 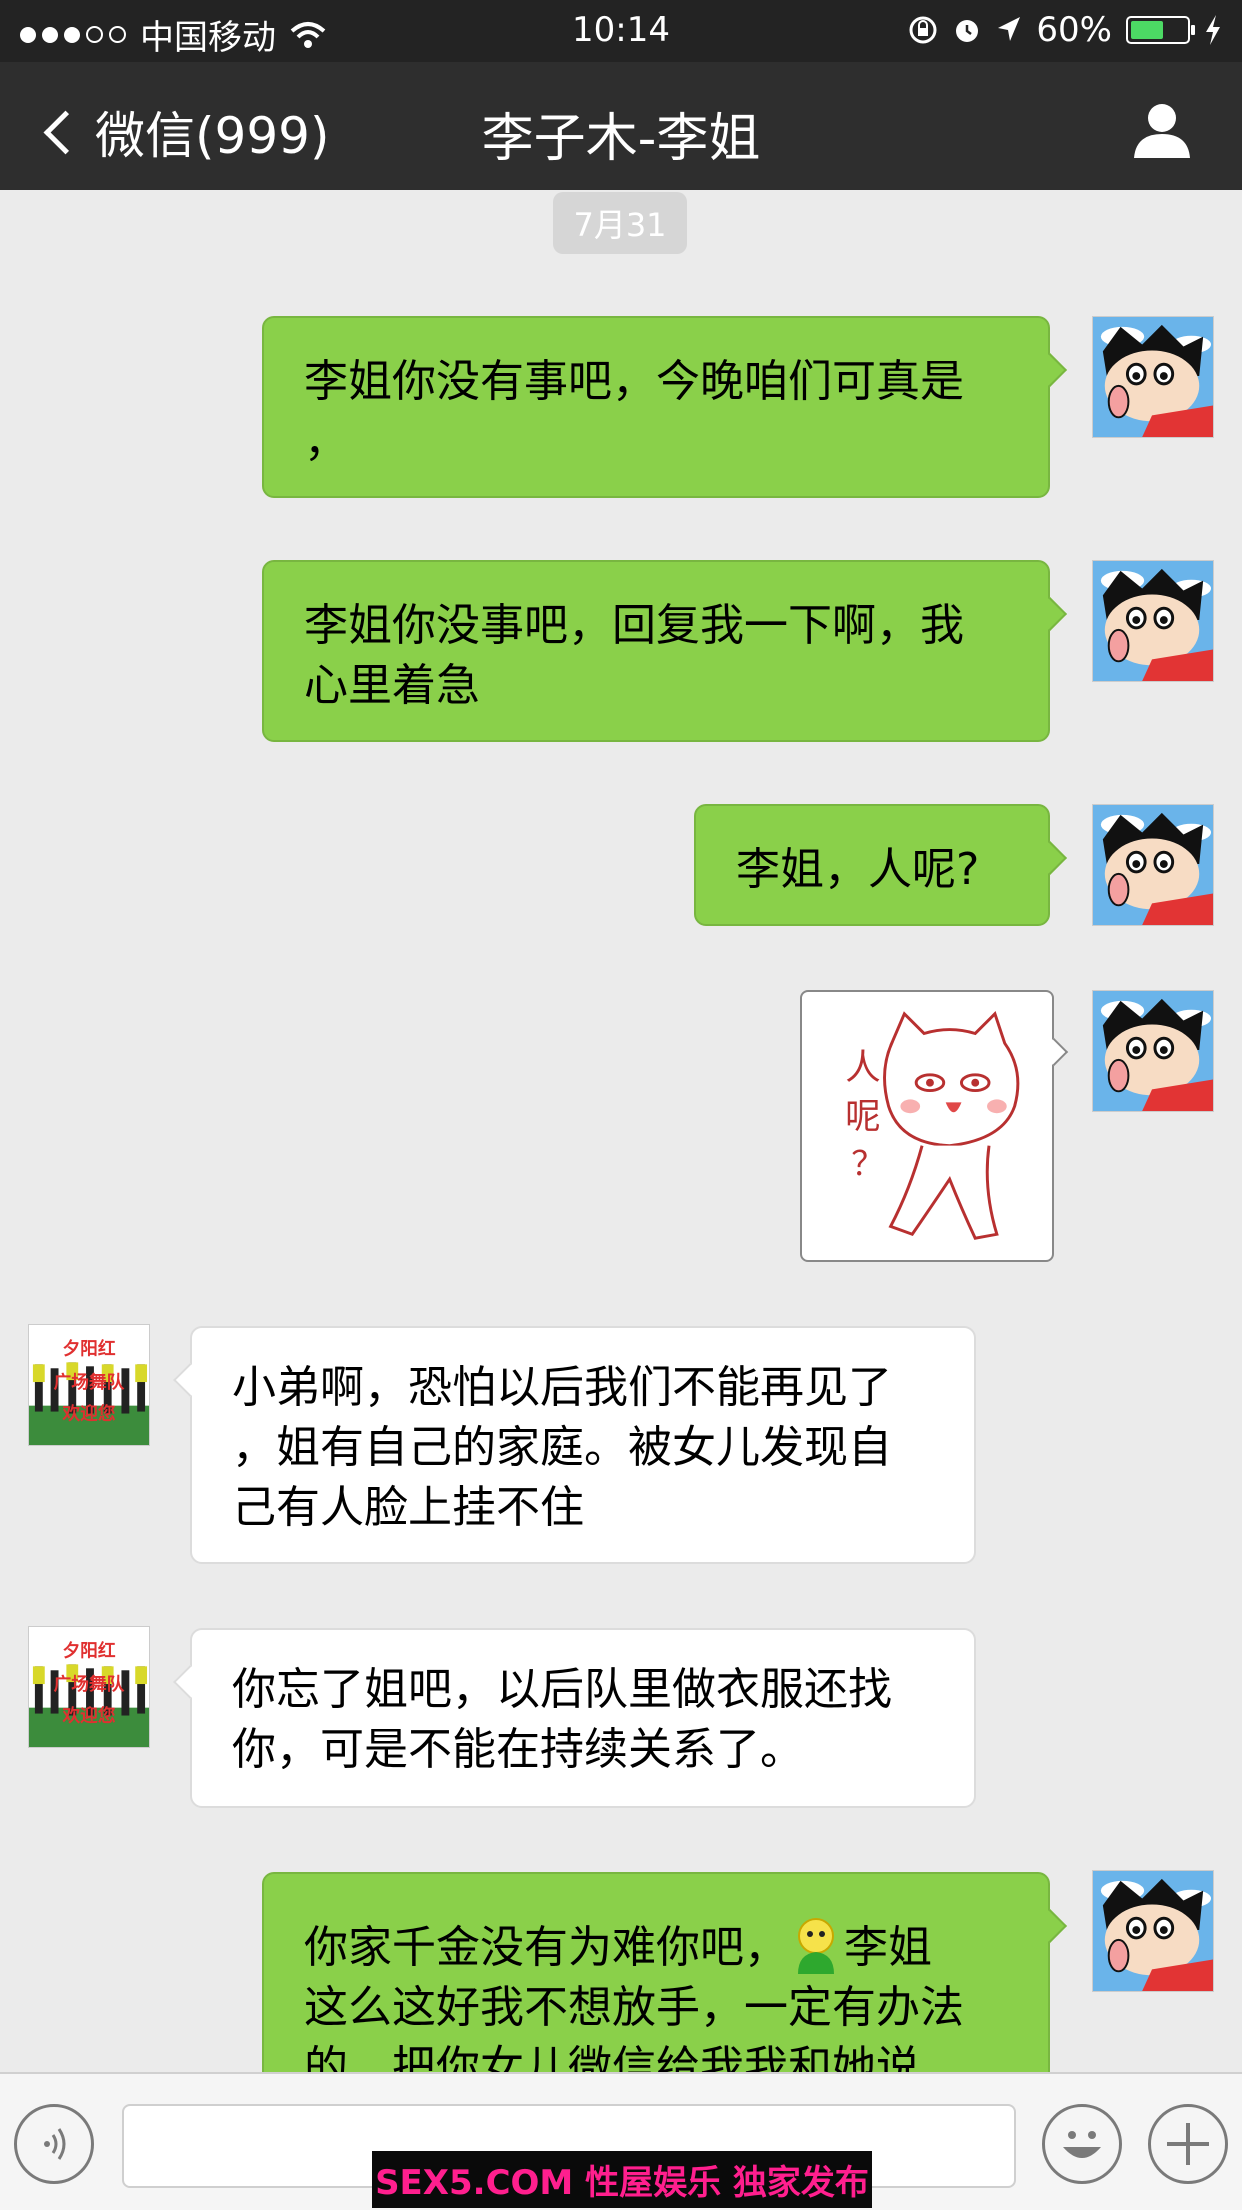 What do you see at coordinates (518, 1749) in the screenshot?
I see `message-text: 你，可是不能在持续关系了。` at bounding box center [518, 1749].